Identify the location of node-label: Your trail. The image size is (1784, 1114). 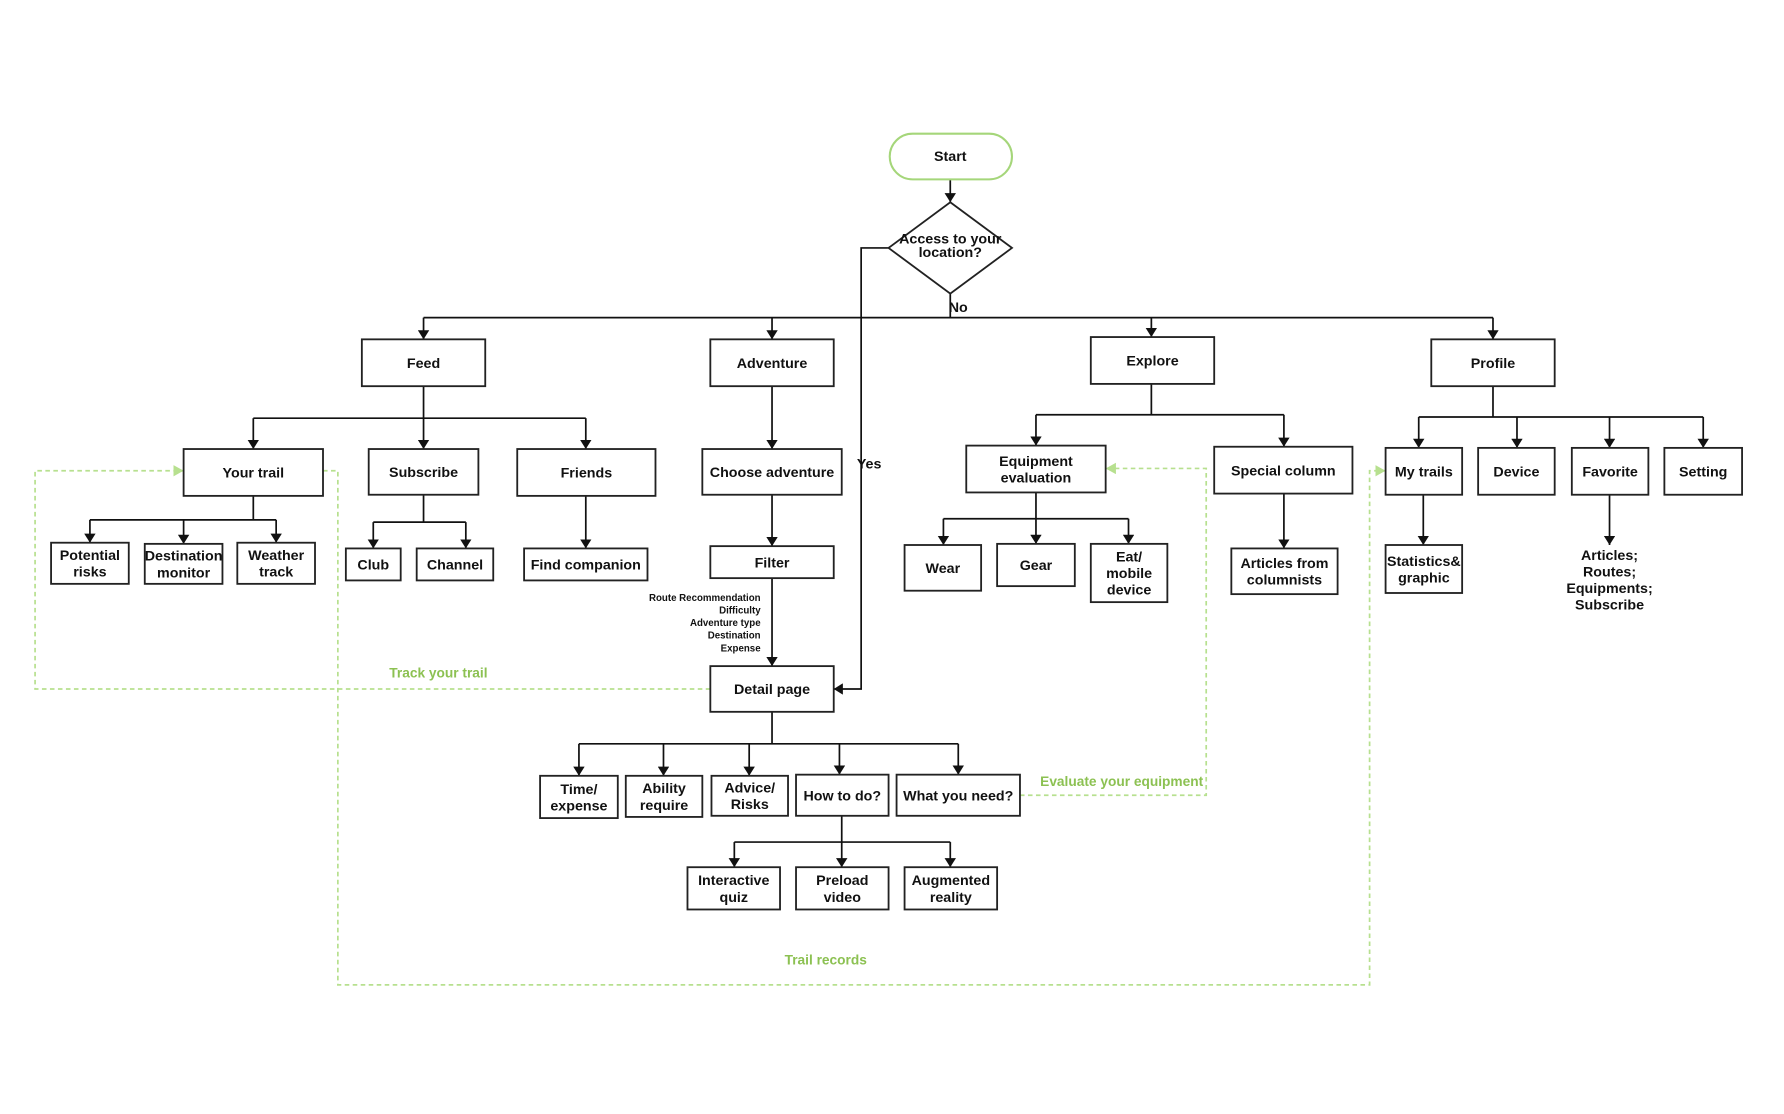
(254, 474).